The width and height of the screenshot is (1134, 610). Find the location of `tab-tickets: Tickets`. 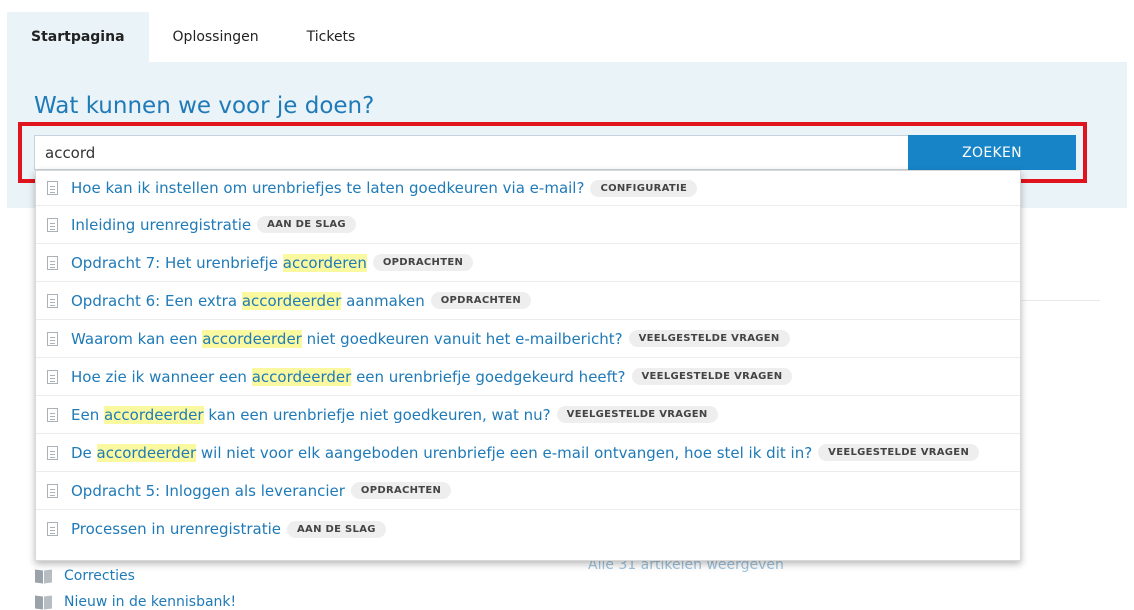

tab-tickets: Tickets is located at coordinates (331, 37).